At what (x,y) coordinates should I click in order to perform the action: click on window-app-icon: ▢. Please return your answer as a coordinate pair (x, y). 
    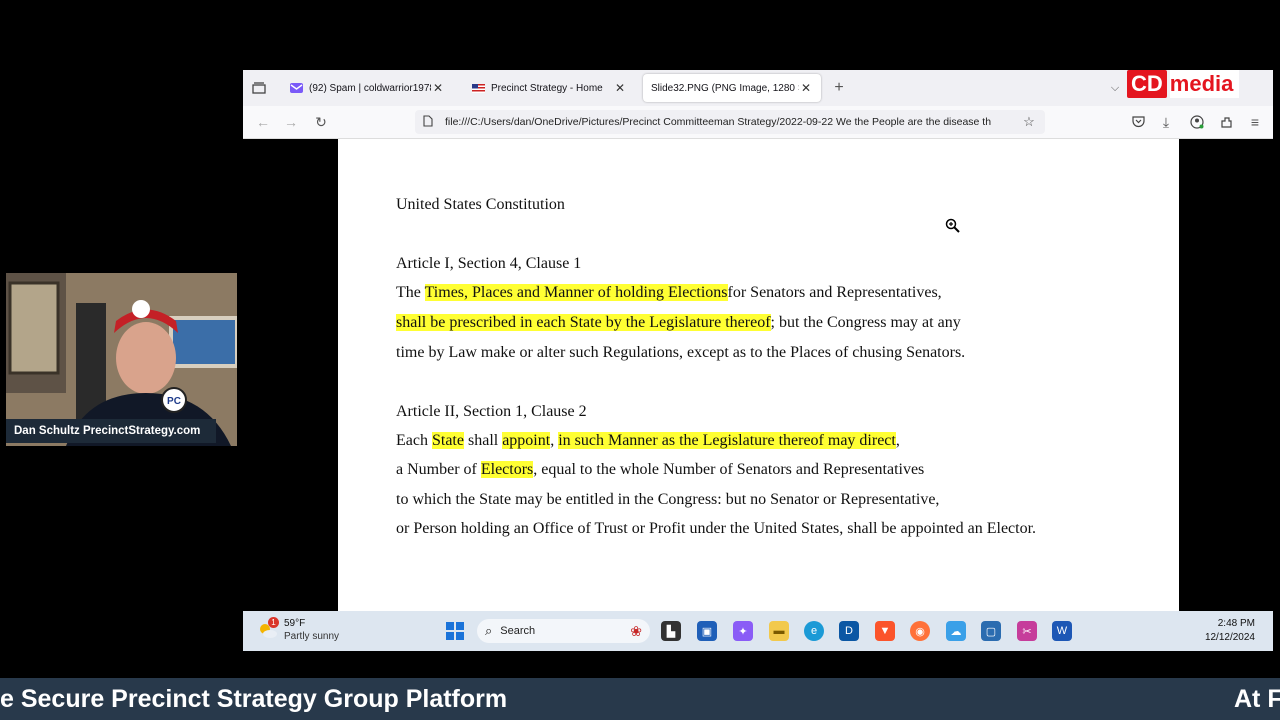
    Looking at the image, I should click on (991, 631).